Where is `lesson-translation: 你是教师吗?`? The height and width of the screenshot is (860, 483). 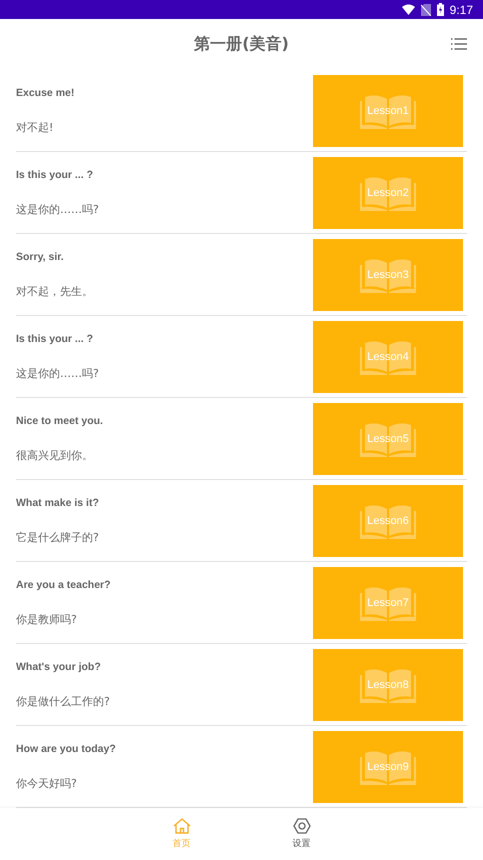 lesson-translation: 你是教师吗? is located at coordinates (47, 619).